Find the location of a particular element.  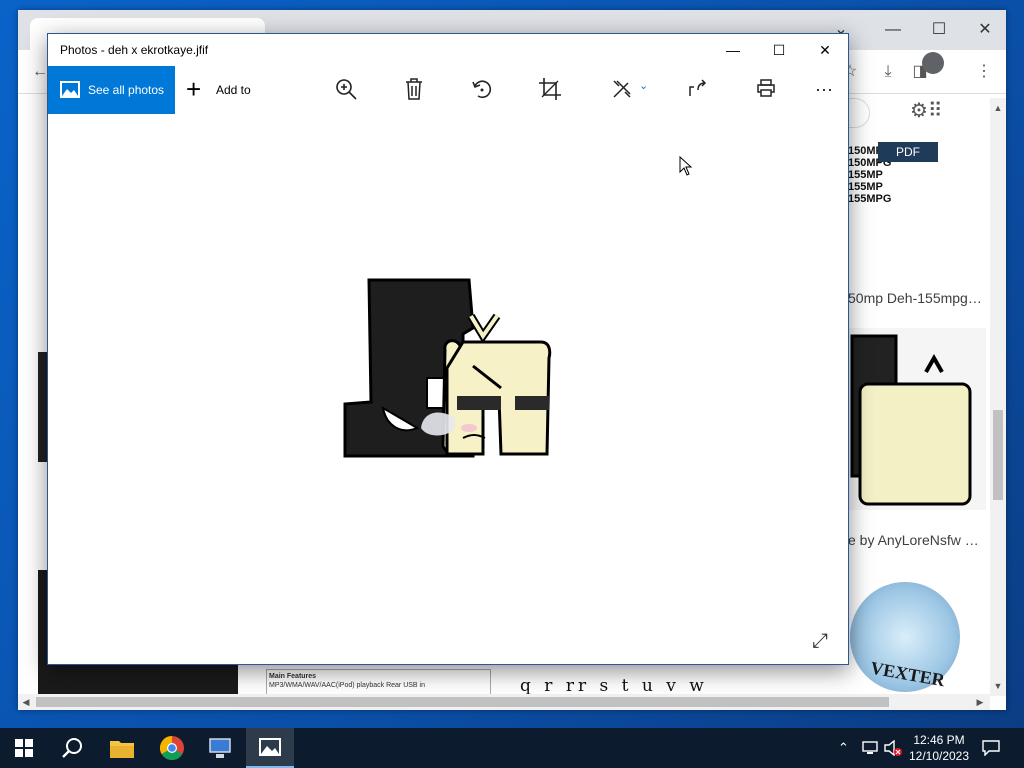

plus-icon: + is located at coordinates (194, 89).